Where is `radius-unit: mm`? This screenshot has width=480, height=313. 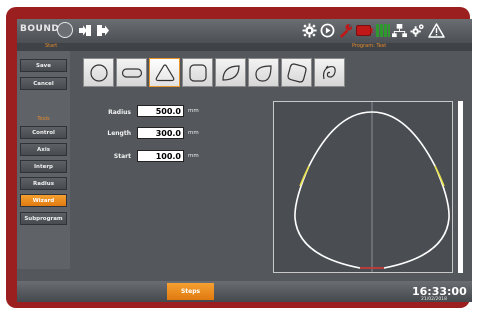 radius-unit: mm is located at coordinates (193, 111).